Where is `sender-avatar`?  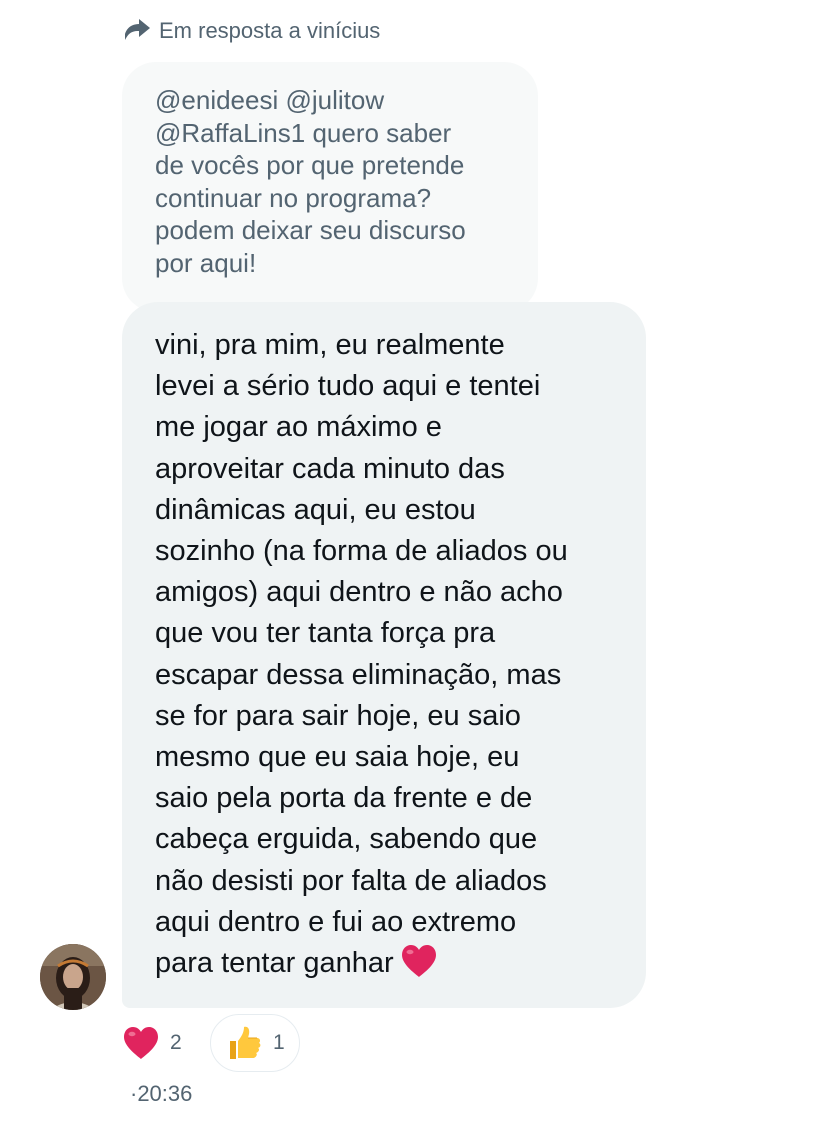
sender-avatar is located at coordinates (73, 977).